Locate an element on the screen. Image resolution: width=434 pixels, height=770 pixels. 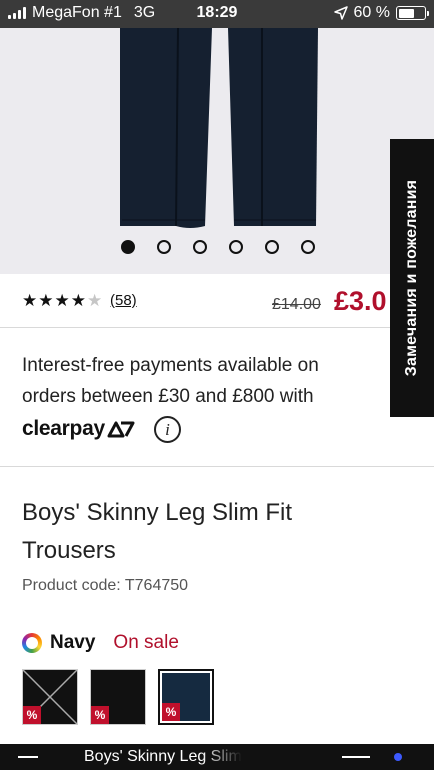
status-bar: MegaFon #1 3G 18:29 60 % is located at coordinates (217, 14).